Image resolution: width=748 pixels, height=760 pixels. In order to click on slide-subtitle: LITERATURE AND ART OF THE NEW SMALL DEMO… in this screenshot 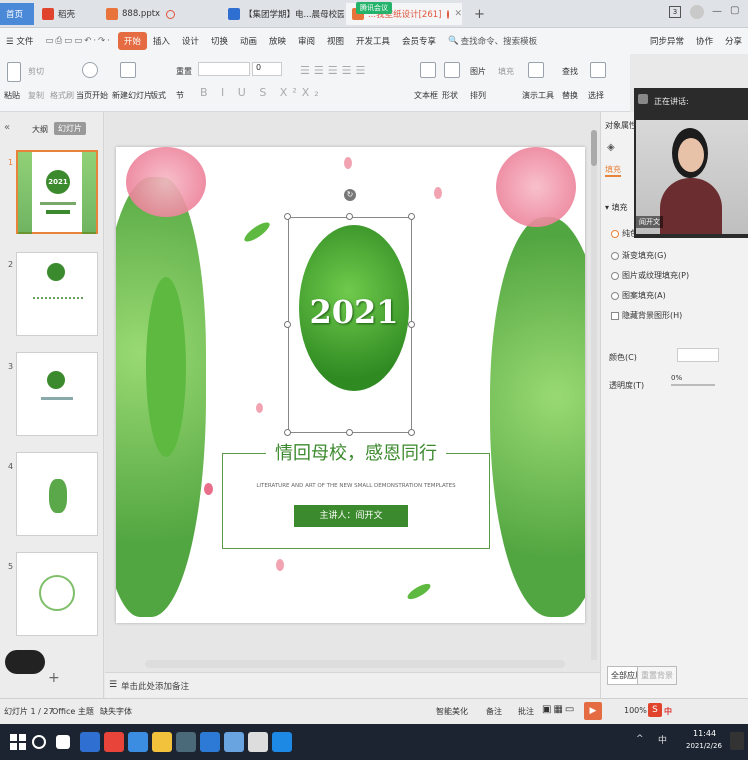, I will do `click(356, 486)`.